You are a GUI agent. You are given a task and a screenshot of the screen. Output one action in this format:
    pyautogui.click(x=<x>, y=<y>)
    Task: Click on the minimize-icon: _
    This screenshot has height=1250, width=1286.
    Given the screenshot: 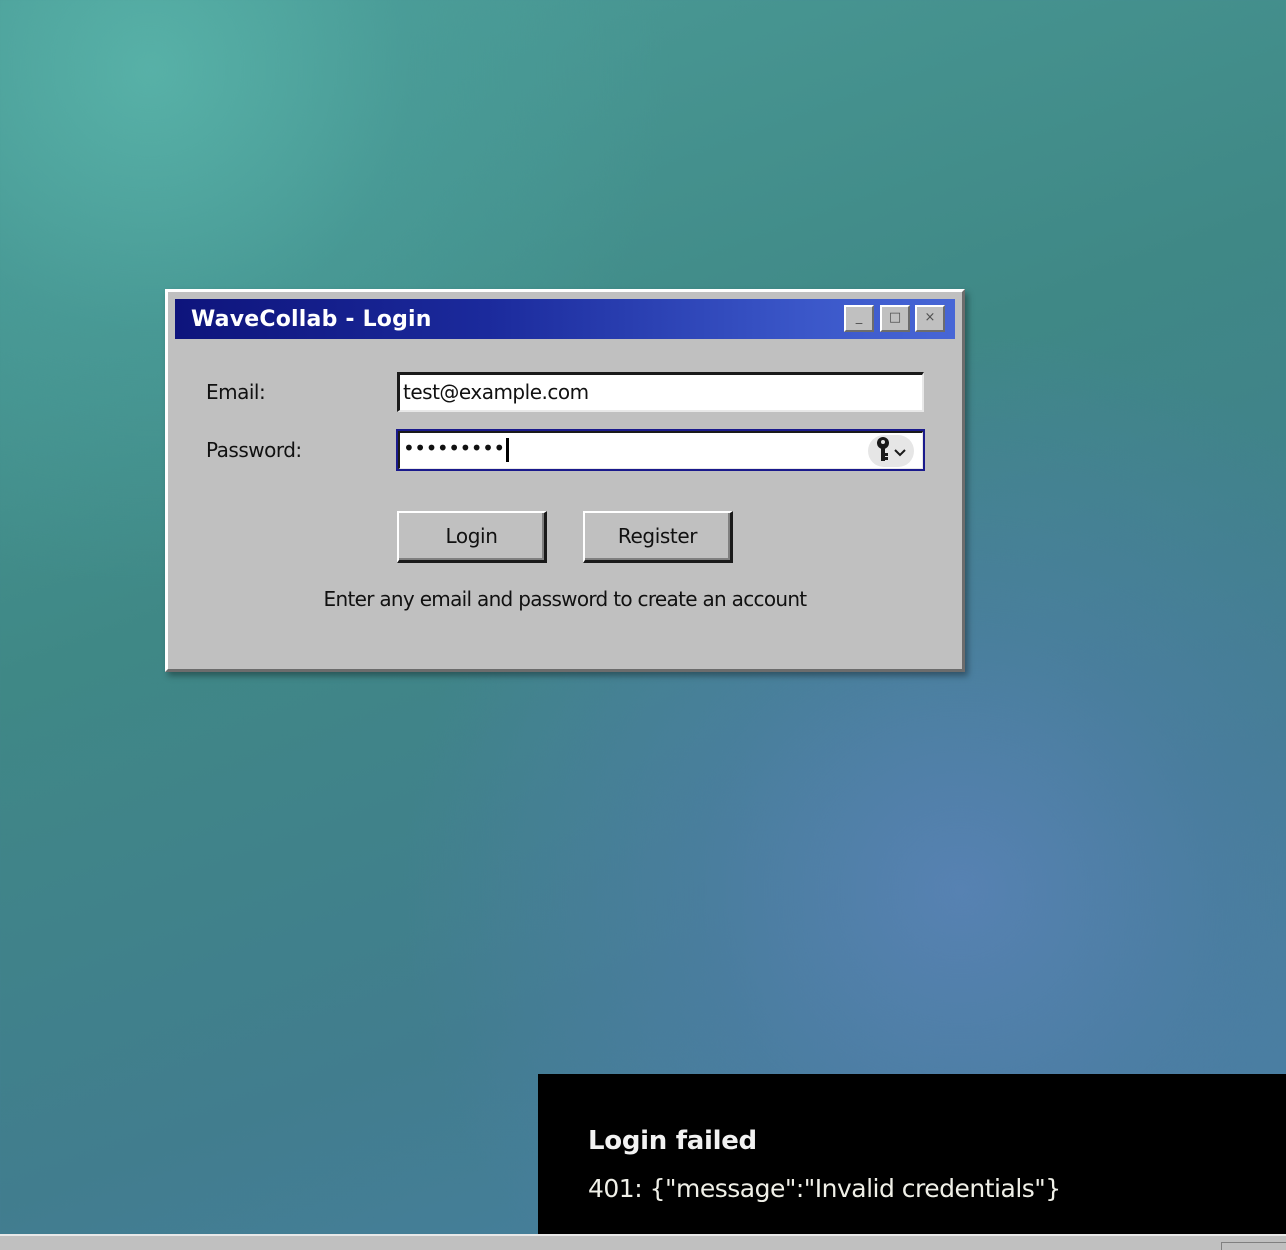 What is the action you would take?
    pyautogui.click(x=859, y=317)
    